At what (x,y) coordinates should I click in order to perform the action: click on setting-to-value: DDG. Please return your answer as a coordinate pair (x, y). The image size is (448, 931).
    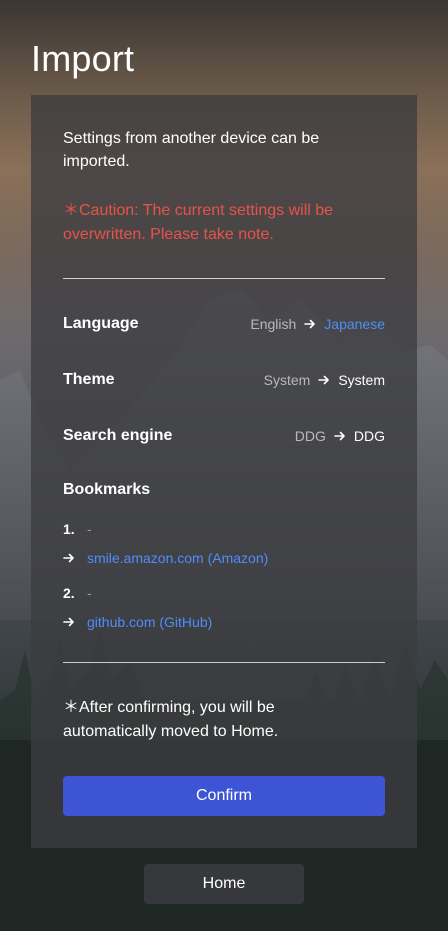
    Looking at the image, I should click on (369, 436).